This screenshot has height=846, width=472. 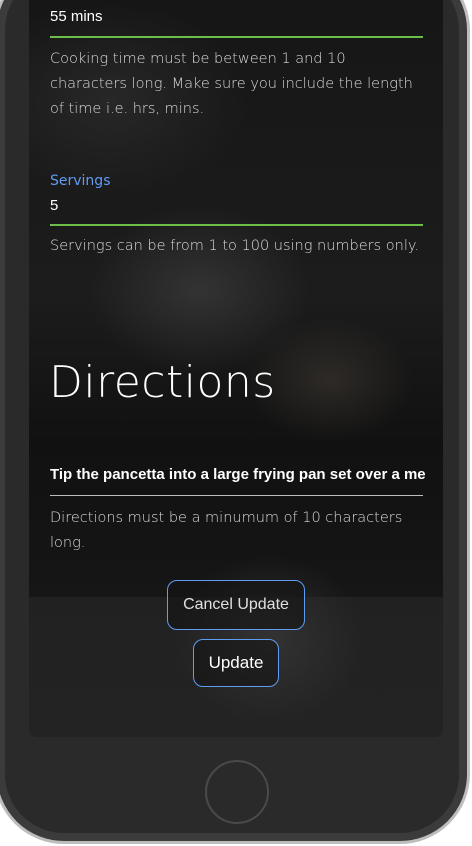 I want to click on directions-heading: Directions, so click(x=162, y=382).